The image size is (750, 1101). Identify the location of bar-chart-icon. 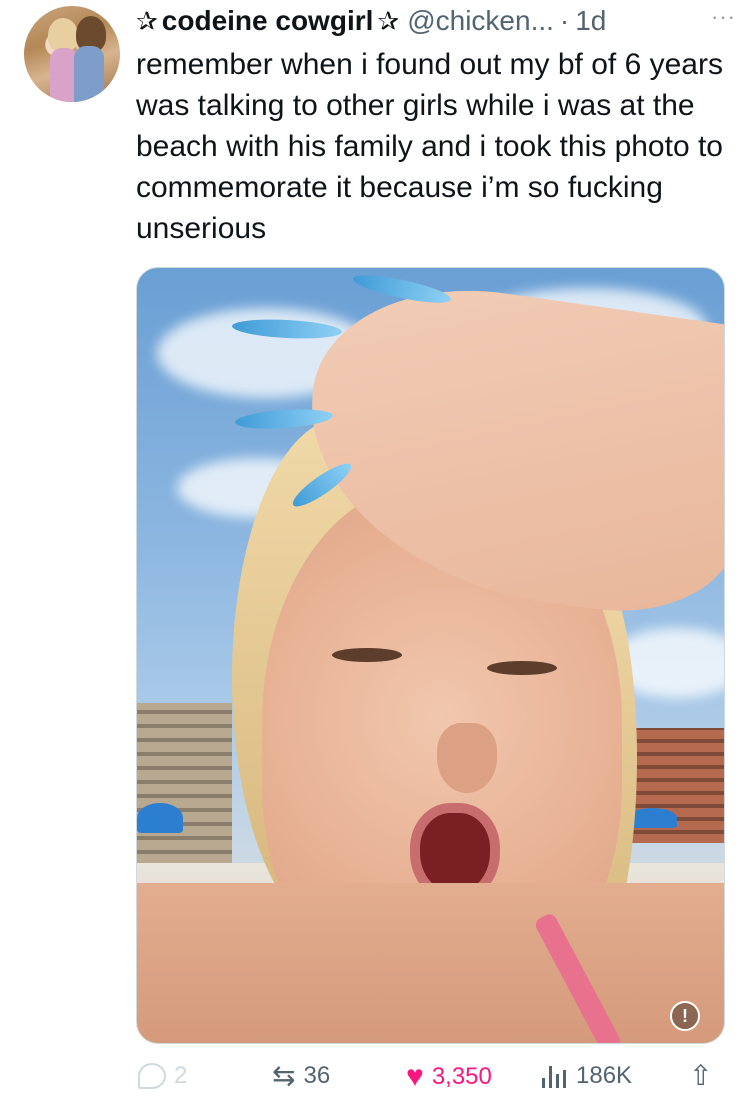
(554, 1076).